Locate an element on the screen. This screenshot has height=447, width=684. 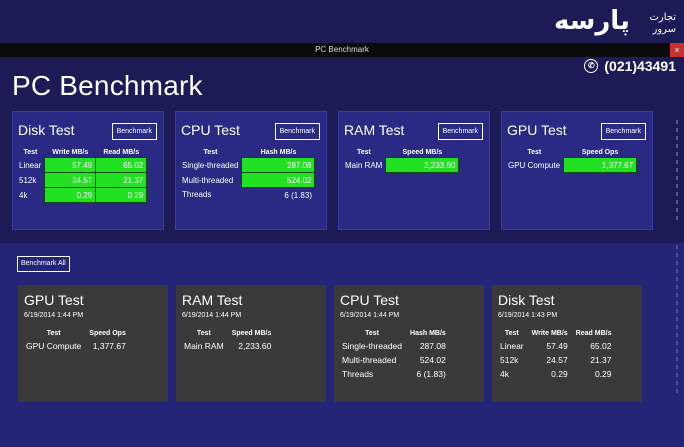
table-cell: 512k is located at coordinates (28, 180).